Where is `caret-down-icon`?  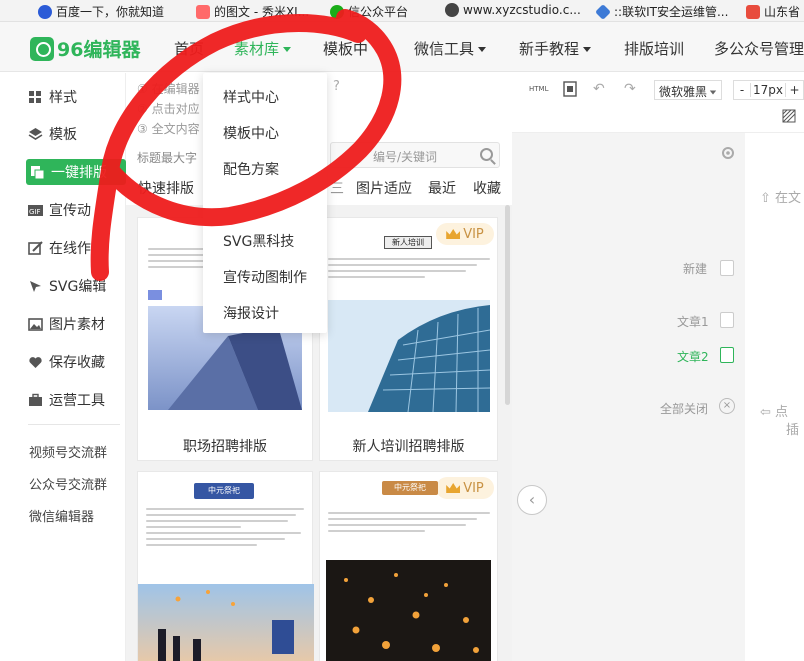
caret-down-icon is located at coordinates (713, 92).